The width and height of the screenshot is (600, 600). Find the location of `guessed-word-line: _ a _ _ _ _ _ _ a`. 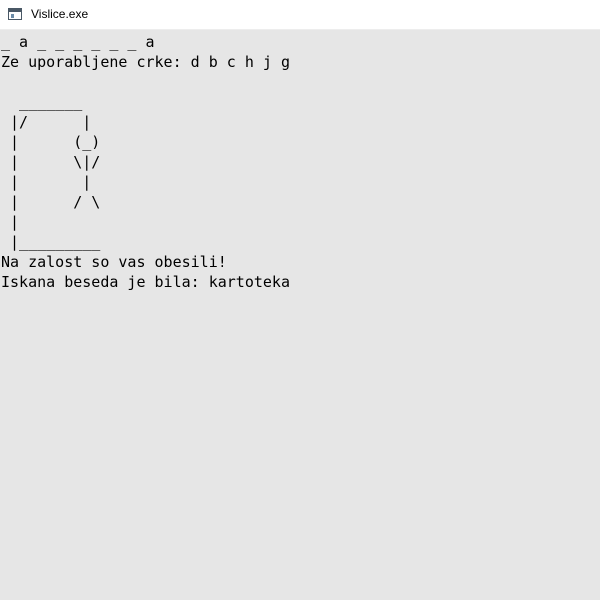

guessed-word-line: _ a _ _ _ _ _ _ a is located at coordinates (78, 42).